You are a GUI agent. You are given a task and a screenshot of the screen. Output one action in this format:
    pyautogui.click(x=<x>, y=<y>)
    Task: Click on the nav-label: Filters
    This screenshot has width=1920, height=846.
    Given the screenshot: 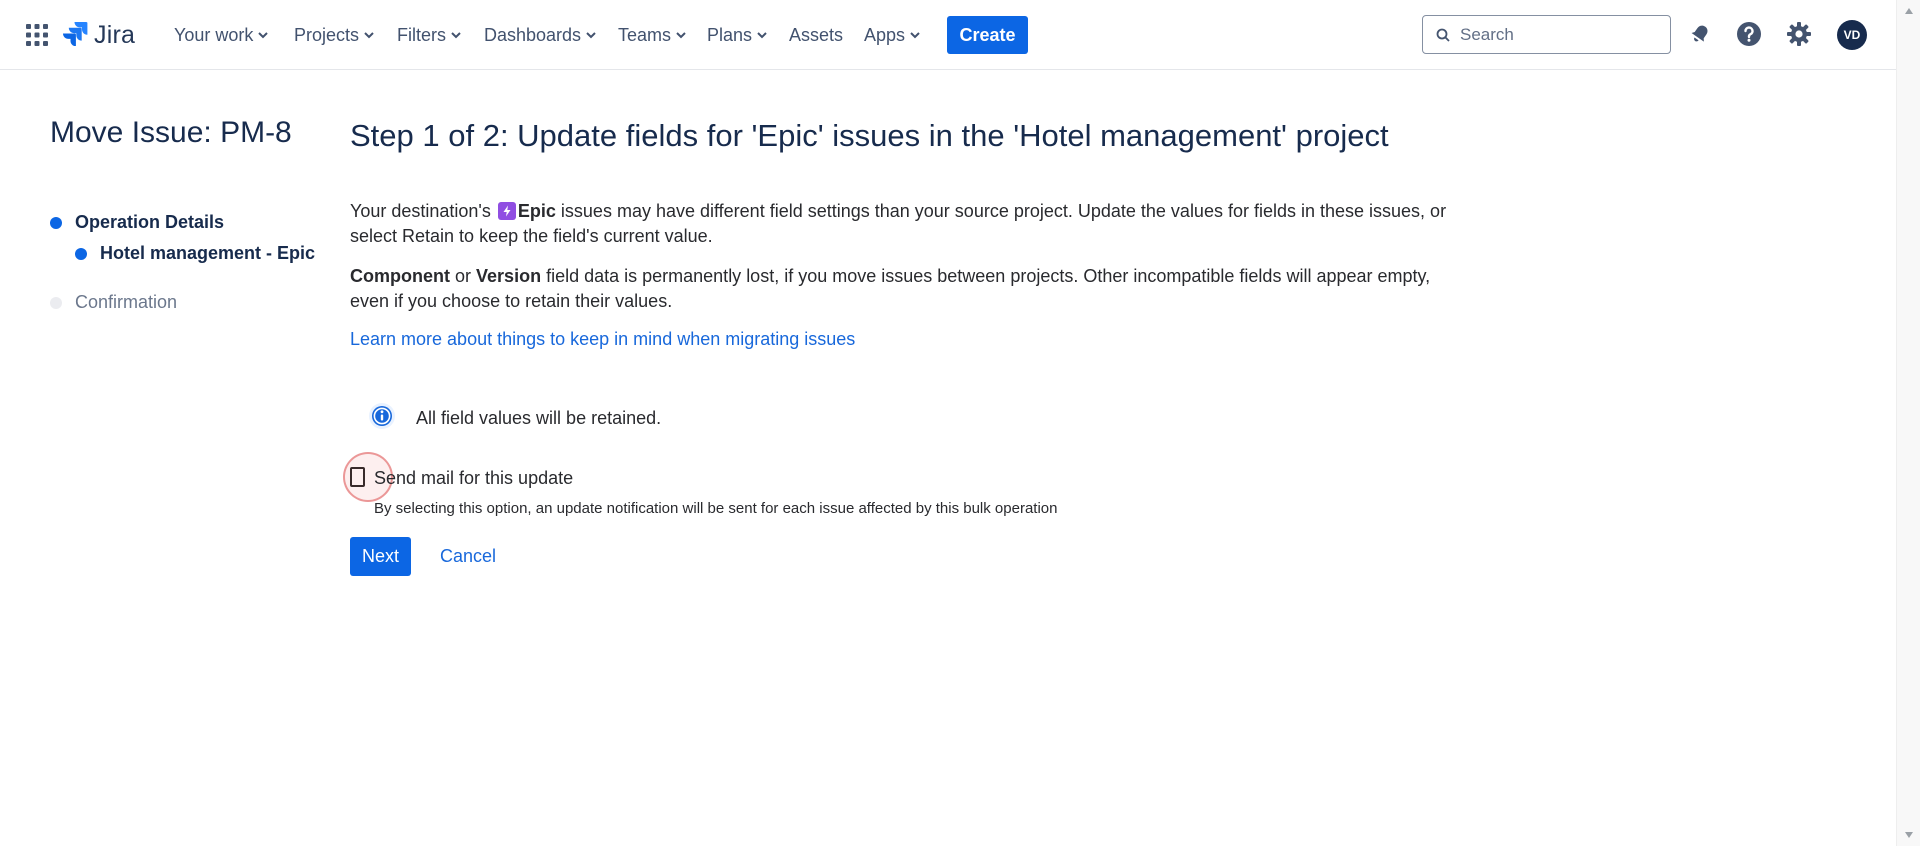 What is the action you would take?
    pyautogui.click(x=421, y=34)
    